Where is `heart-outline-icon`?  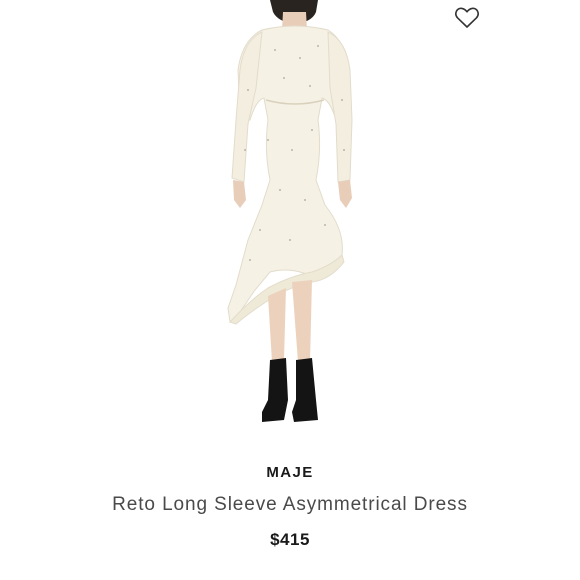
heart-outline-icon is located at coordinates (467, 17).